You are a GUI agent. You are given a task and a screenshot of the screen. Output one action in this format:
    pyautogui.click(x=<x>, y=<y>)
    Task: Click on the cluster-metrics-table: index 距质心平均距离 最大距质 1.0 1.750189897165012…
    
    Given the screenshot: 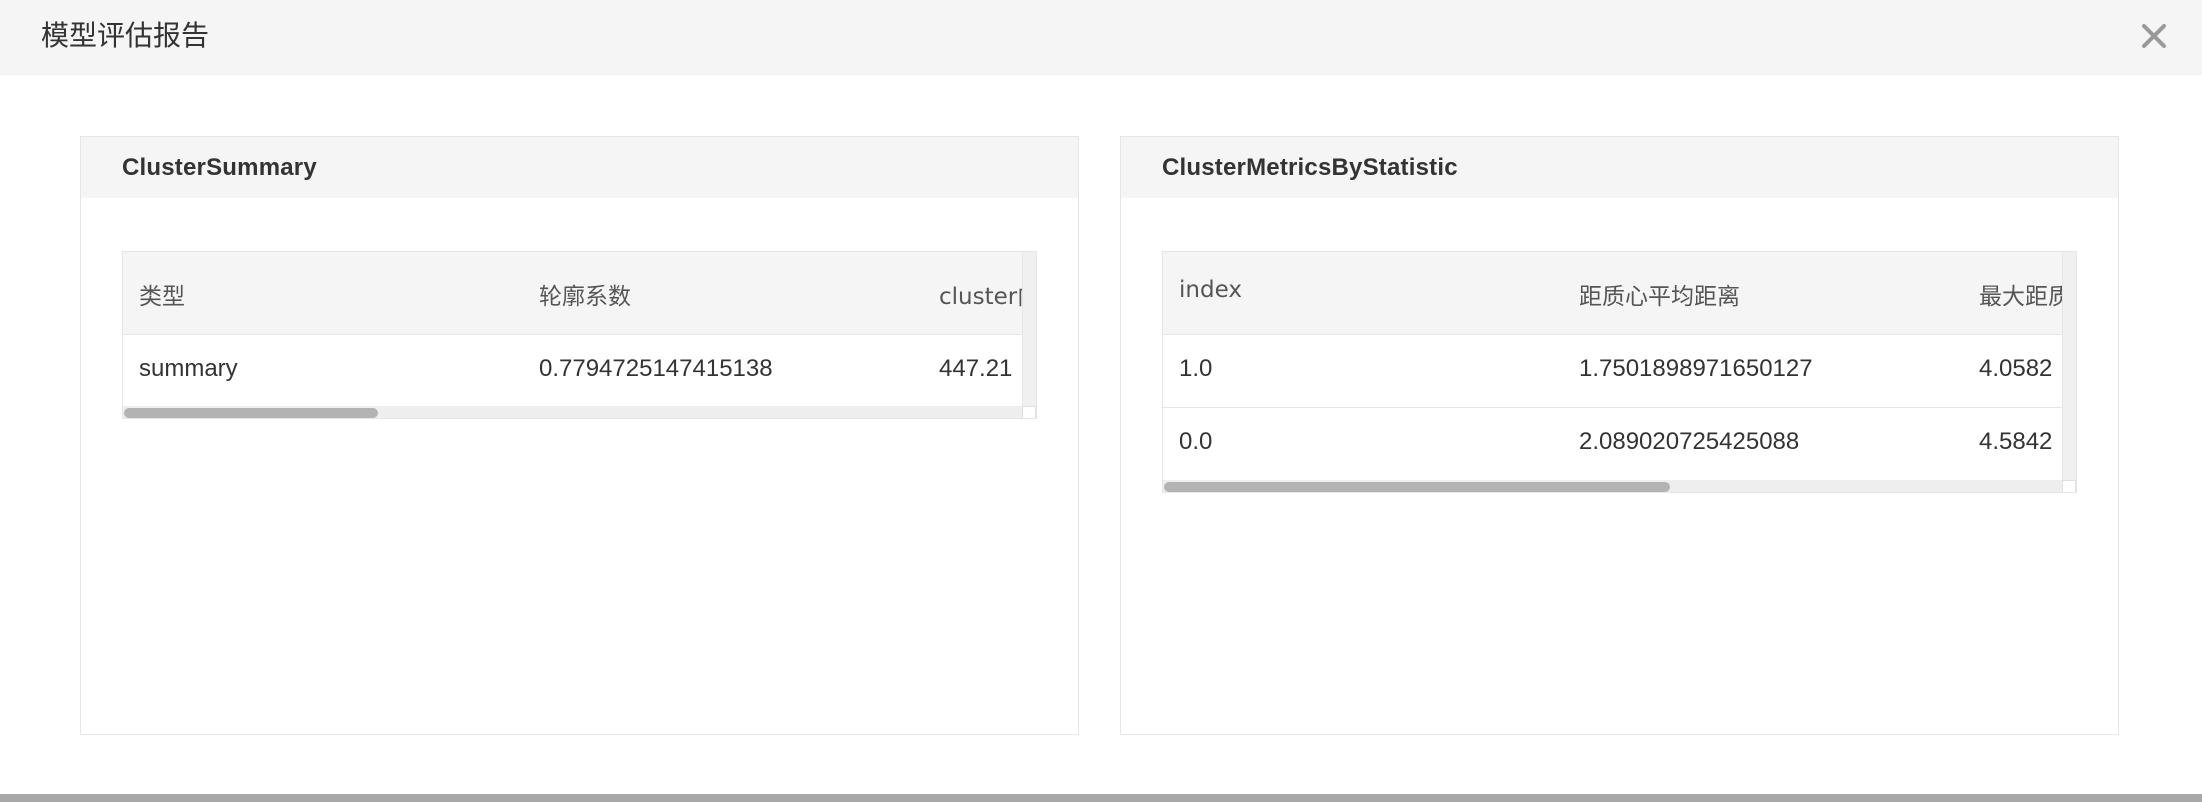 What is the action you would take?
    pyautogui.click(x=1619, y=372)
    